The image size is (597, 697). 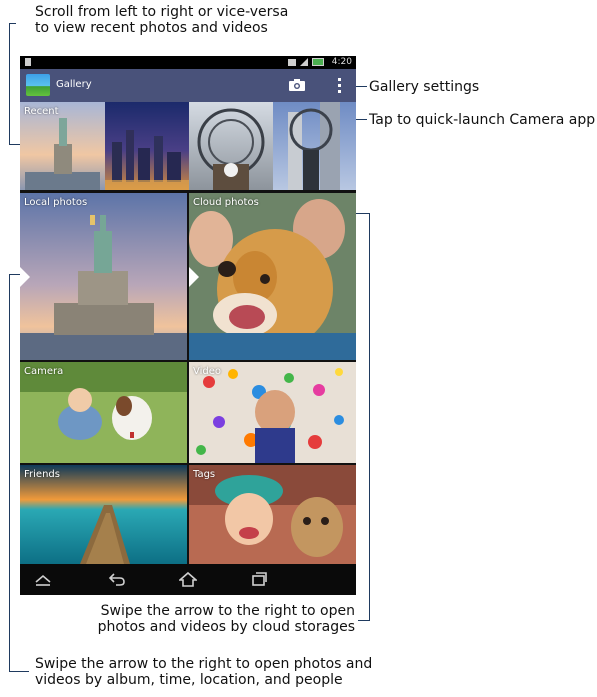 I want to click on sim-icon, so click(x=292, y=62).